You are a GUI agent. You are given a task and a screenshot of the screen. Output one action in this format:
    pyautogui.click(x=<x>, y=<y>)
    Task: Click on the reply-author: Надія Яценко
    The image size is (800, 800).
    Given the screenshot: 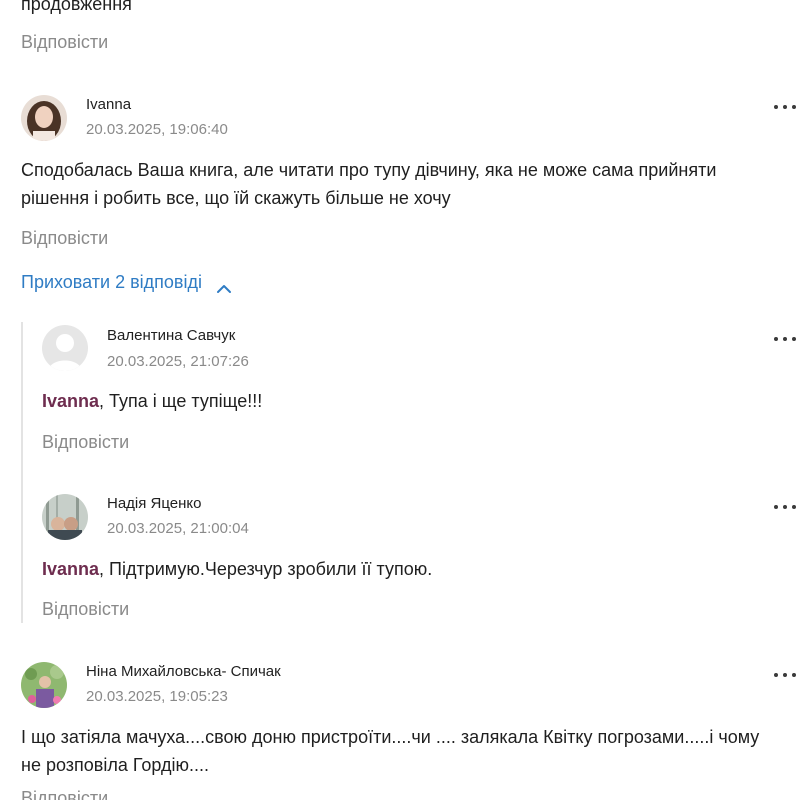 What is the action you would take?
    pyautogui.click(x=154, y=503)
    